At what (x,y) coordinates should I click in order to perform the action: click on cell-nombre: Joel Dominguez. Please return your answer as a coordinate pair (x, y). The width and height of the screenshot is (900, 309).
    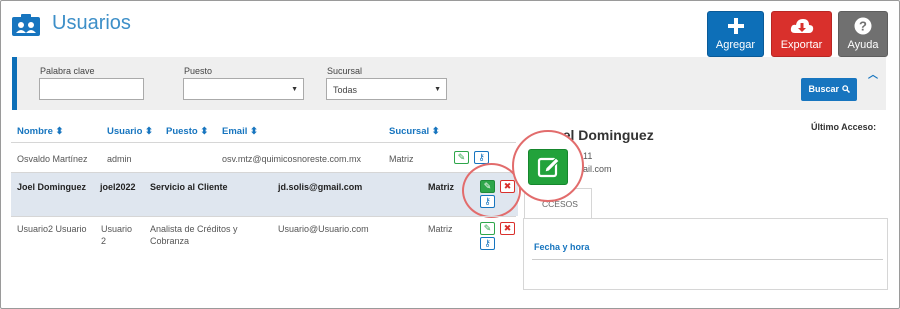
    Looking at the image, I should click on (52, 187).